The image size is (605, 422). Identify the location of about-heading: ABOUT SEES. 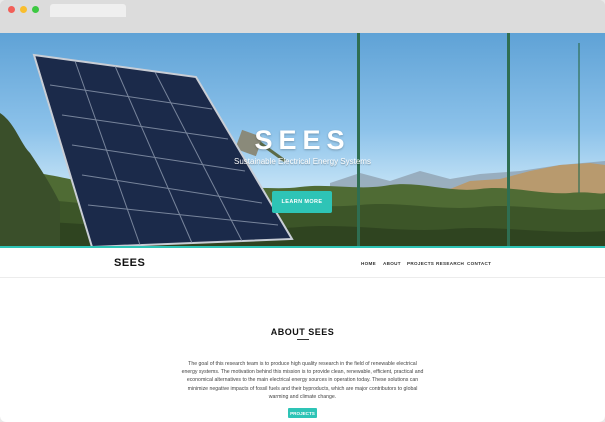
(302, 332).